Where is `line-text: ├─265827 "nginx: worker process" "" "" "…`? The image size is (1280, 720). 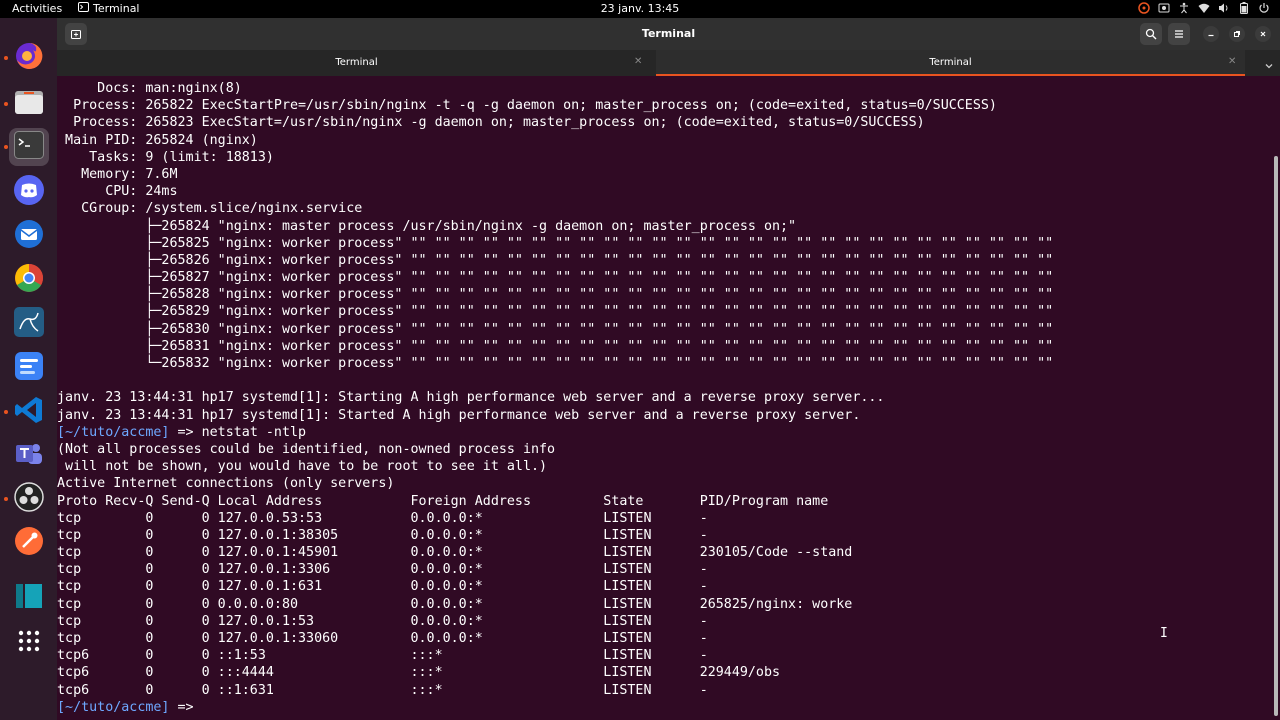
line-text: ├─265827 "nginx: worker process" "" "" "… is located at coordinates (555, 278).